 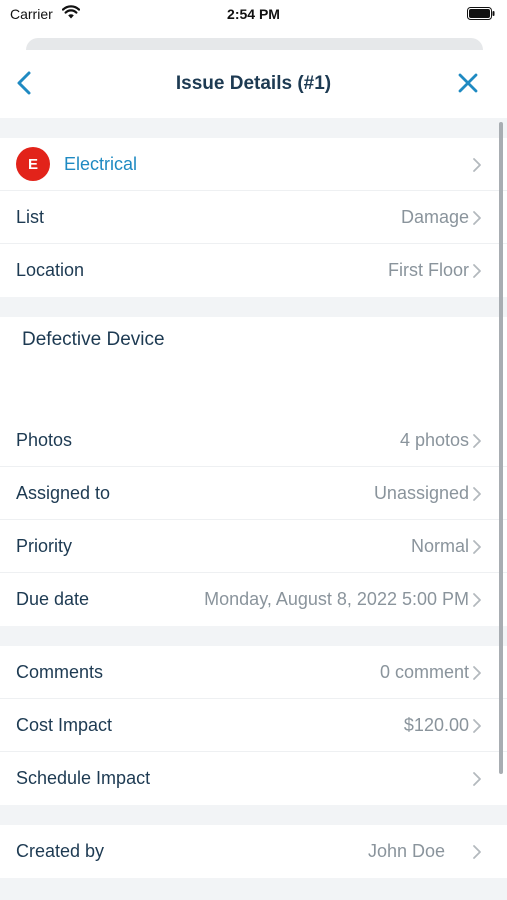 What do you see at coordinates (53, 599) in the screenshot?
I see `due-date-label: Due date` at bounding box center [53, 599].